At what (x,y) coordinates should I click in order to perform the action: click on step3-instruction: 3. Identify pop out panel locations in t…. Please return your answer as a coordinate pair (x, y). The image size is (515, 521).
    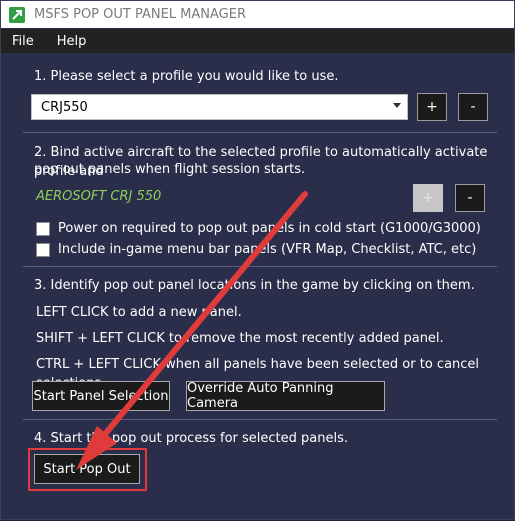
    Looking at the image, I should click on (254, 285).